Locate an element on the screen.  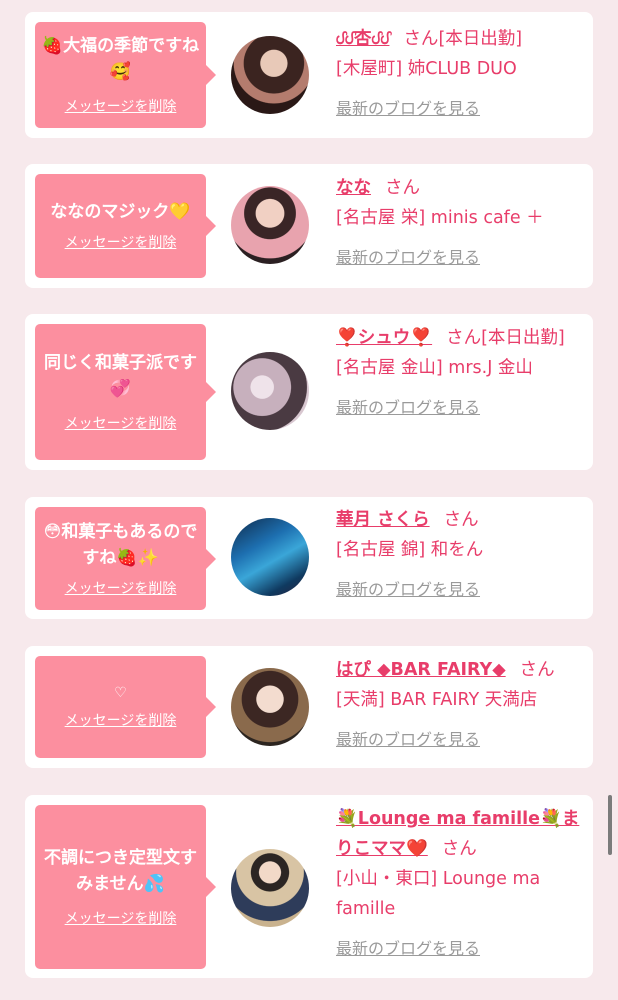
cast-info: 華月 さくら さん [名古屋 錦] 和をん 最新のブログを見る is located at coordinates (461, 555).